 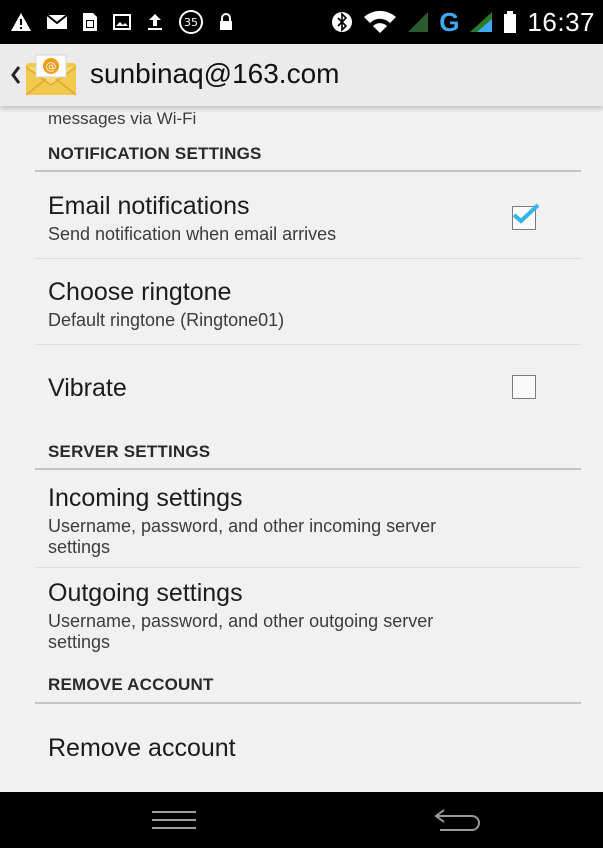 I want to click on section-header-remove: REMOVE ACCOUNT, so click(x=131, y=684).